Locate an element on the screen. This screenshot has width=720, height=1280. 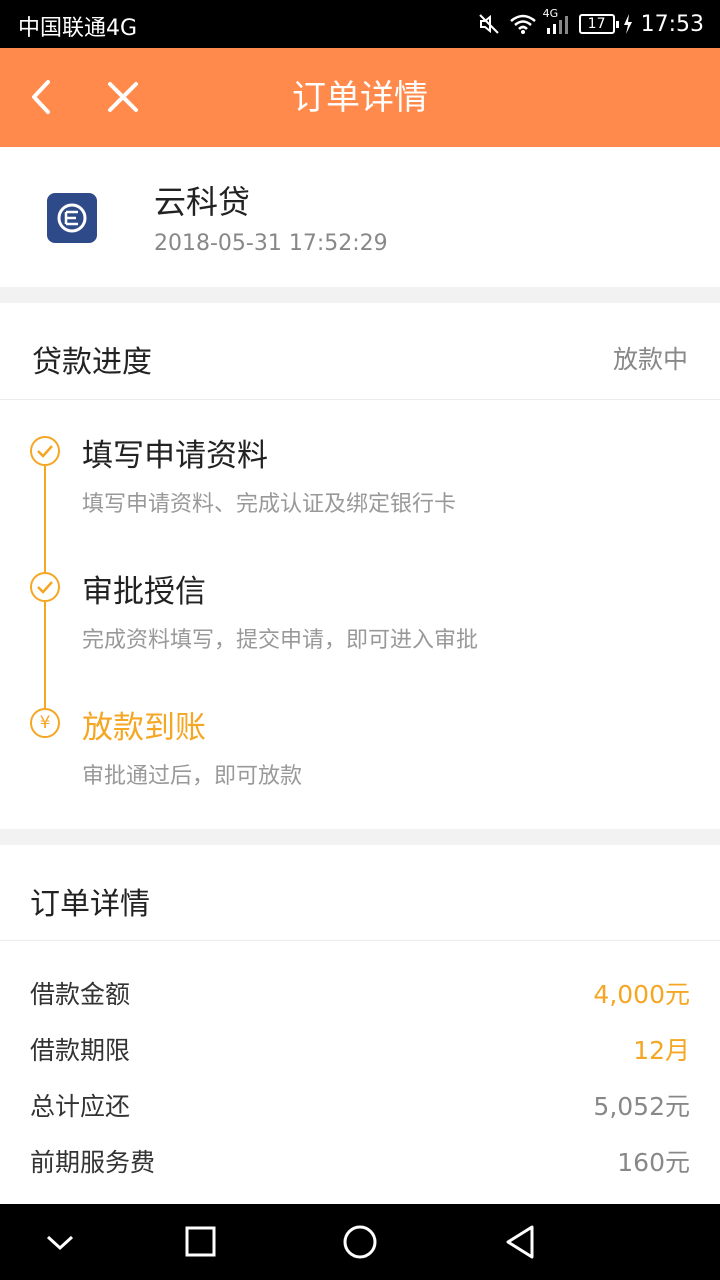
step-title: 填写申请资料 is located at coordinates (175, 456).